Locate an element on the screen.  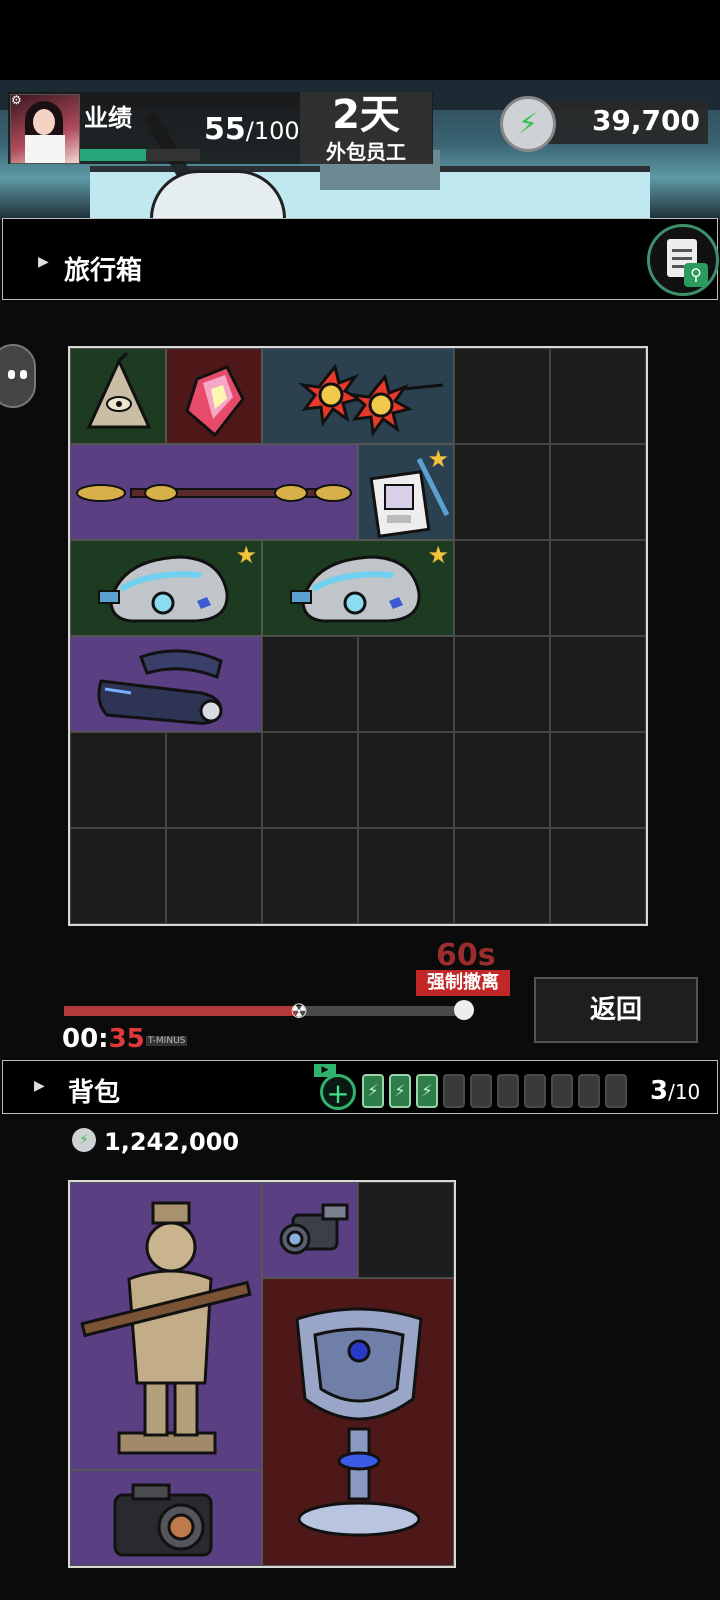
backpack-title: 背包 is located at coordinates (94, 1093).